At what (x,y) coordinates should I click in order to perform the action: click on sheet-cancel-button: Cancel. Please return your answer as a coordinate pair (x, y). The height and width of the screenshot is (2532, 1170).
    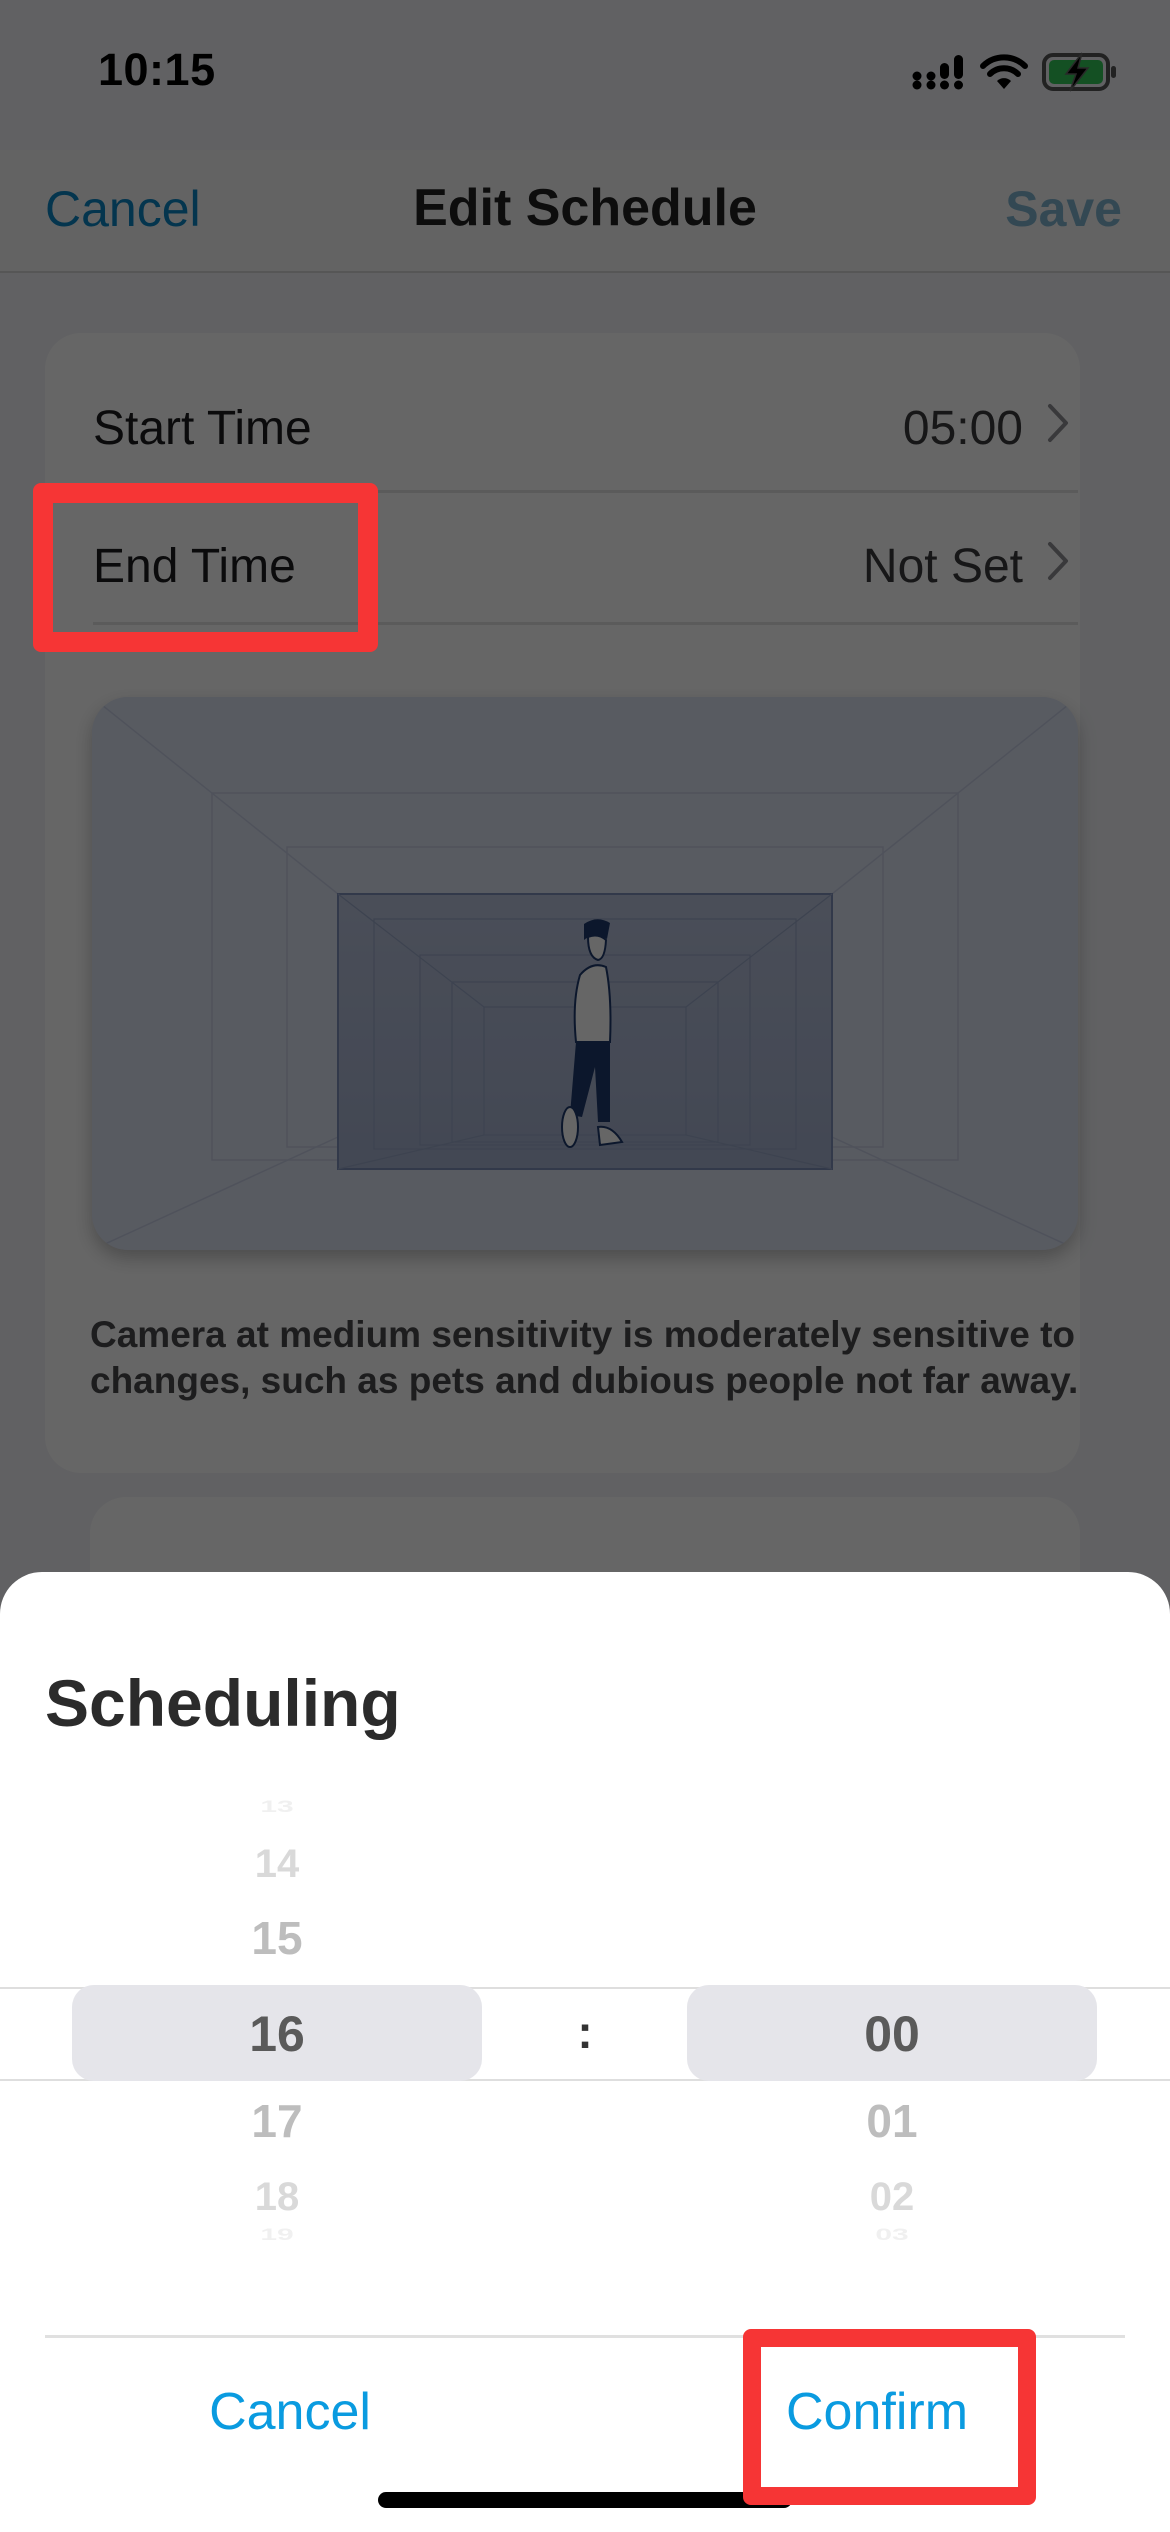
    Looking at the image, I should click on (290, 2412).